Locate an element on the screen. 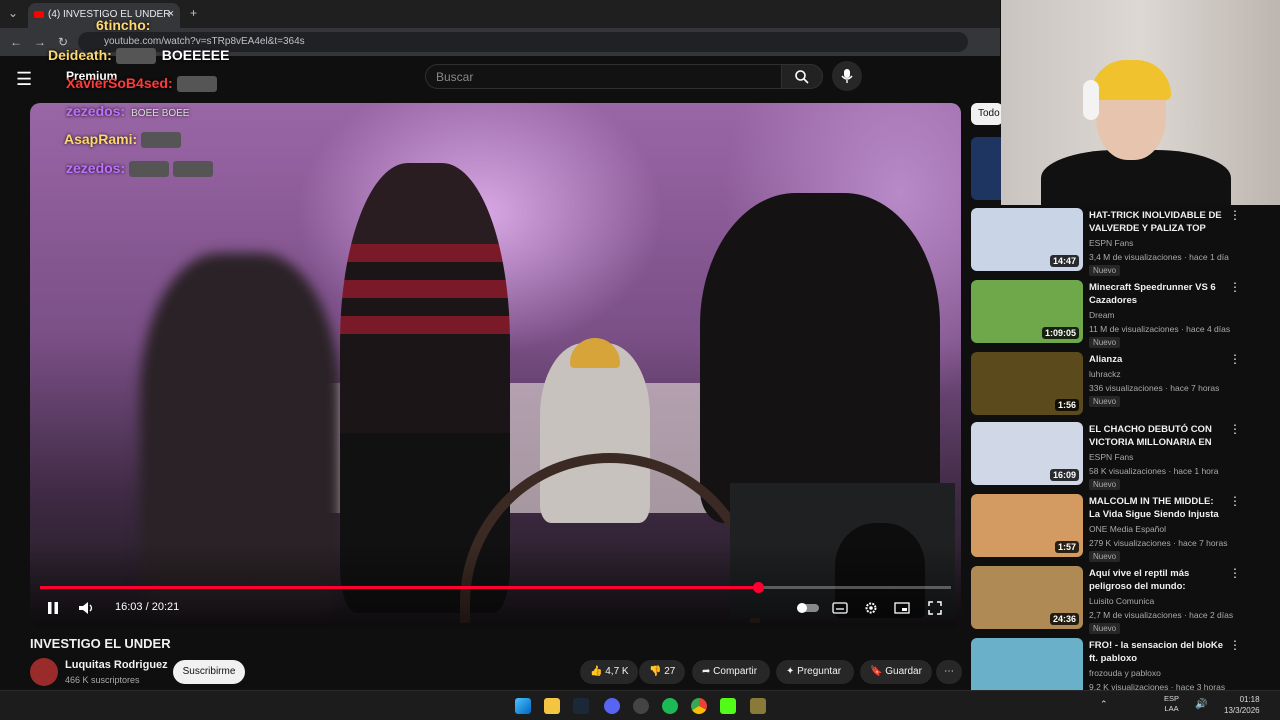  pause-icon is located at coordinates (53, 608).